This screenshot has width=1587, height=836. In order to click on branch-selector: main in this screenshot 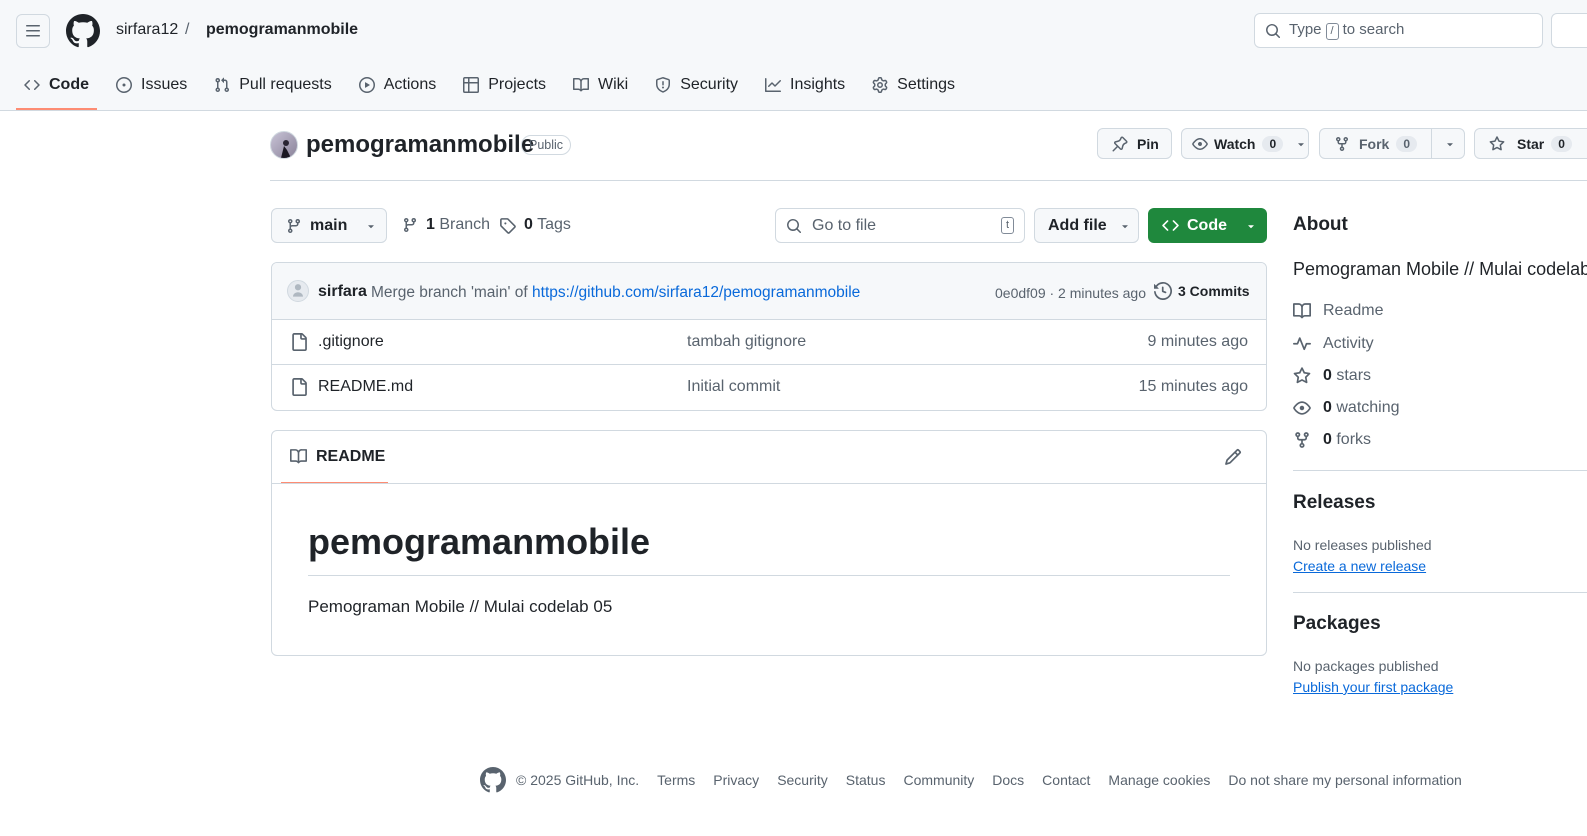, I will do `click(329, 225)`.